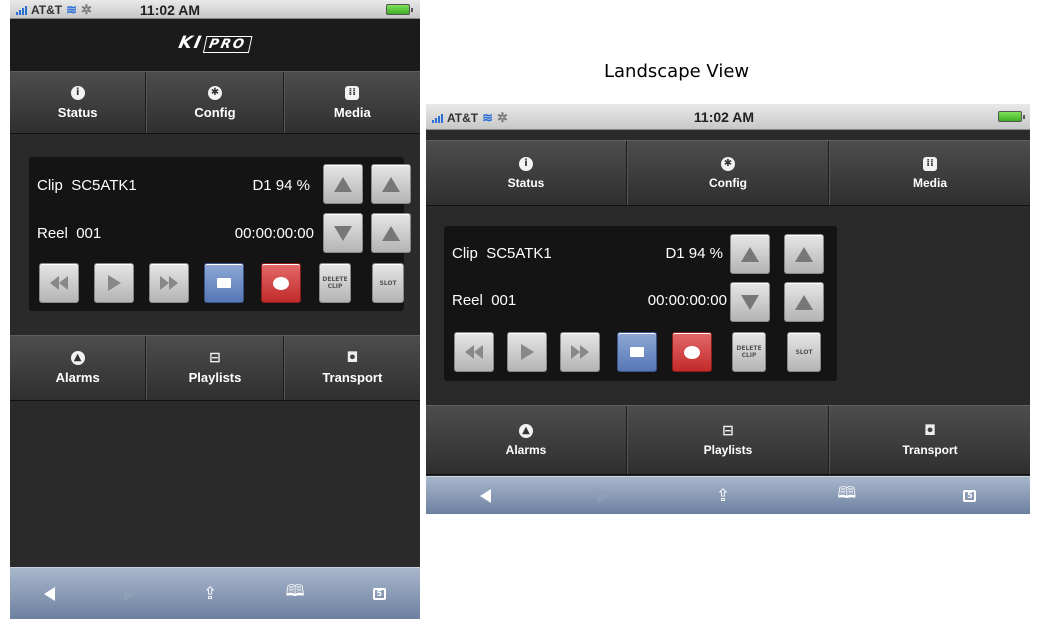  What do you see at coordinates (399, 9) in the screenshot?
I see `battery-icon` at bounding box center [399, 9].